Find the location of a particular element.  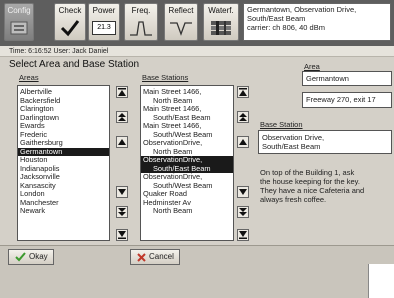

power-label: Power is located at coordinates (104, 10).